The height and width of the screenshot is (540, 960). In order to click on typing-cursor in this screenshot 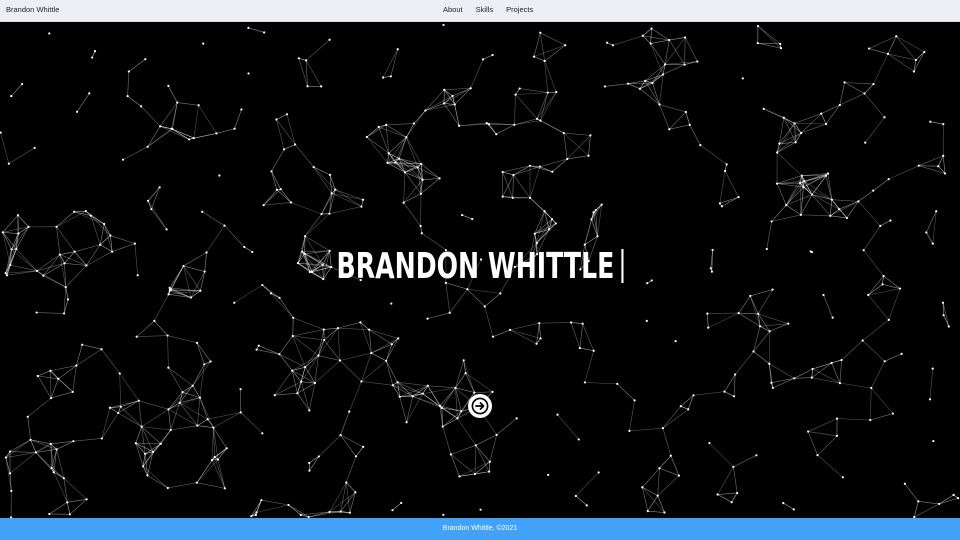, I will do `click(622, 266)`.